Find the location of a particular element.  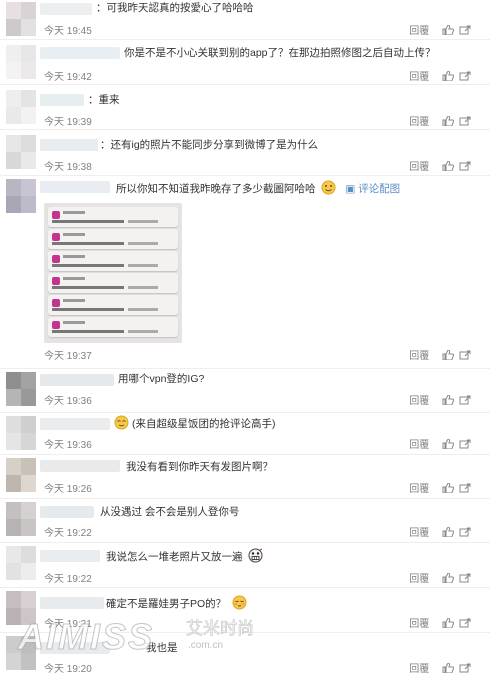

comment-text-row: 所以你知不知道我昨晚存了多少截圖阿哈哈 ▣ 评论配图 is located at coordinates (258, 188).